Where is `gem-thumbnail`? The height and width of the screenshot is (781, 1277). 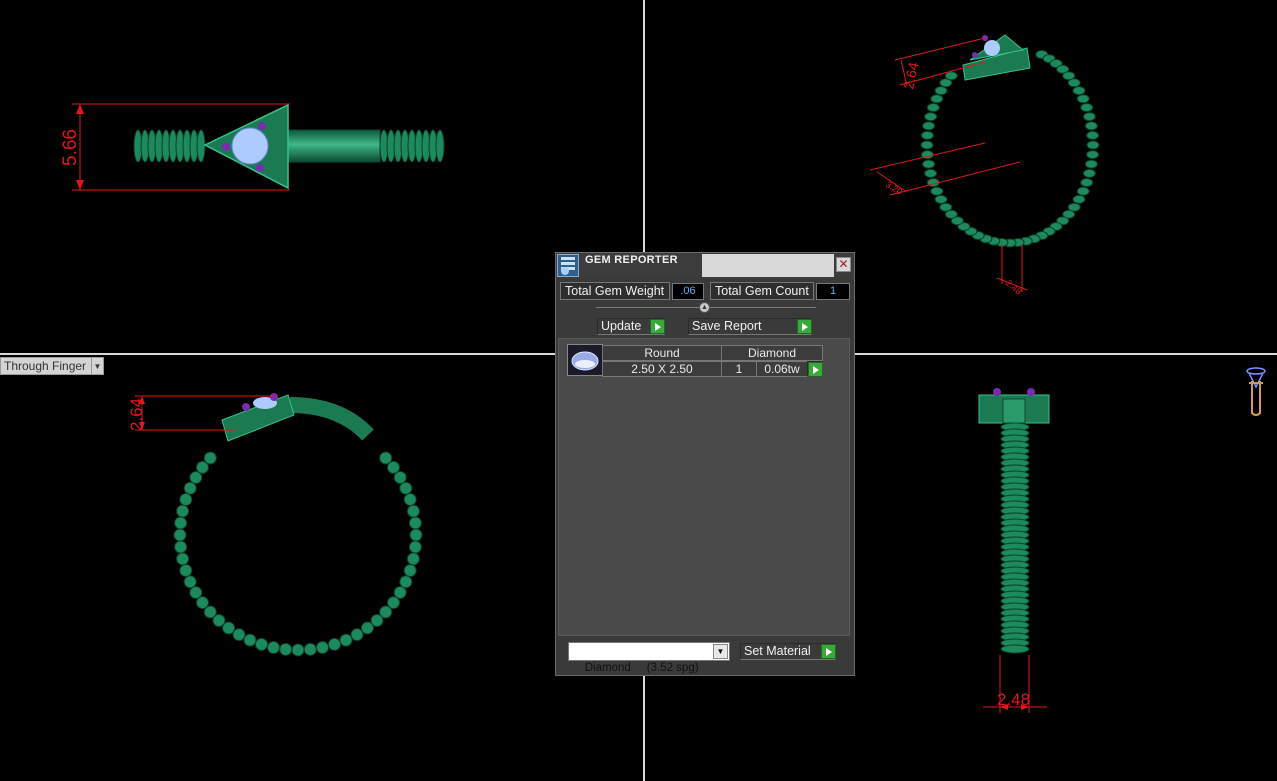
gem-thumbnail is located at coordinates (585, 360).